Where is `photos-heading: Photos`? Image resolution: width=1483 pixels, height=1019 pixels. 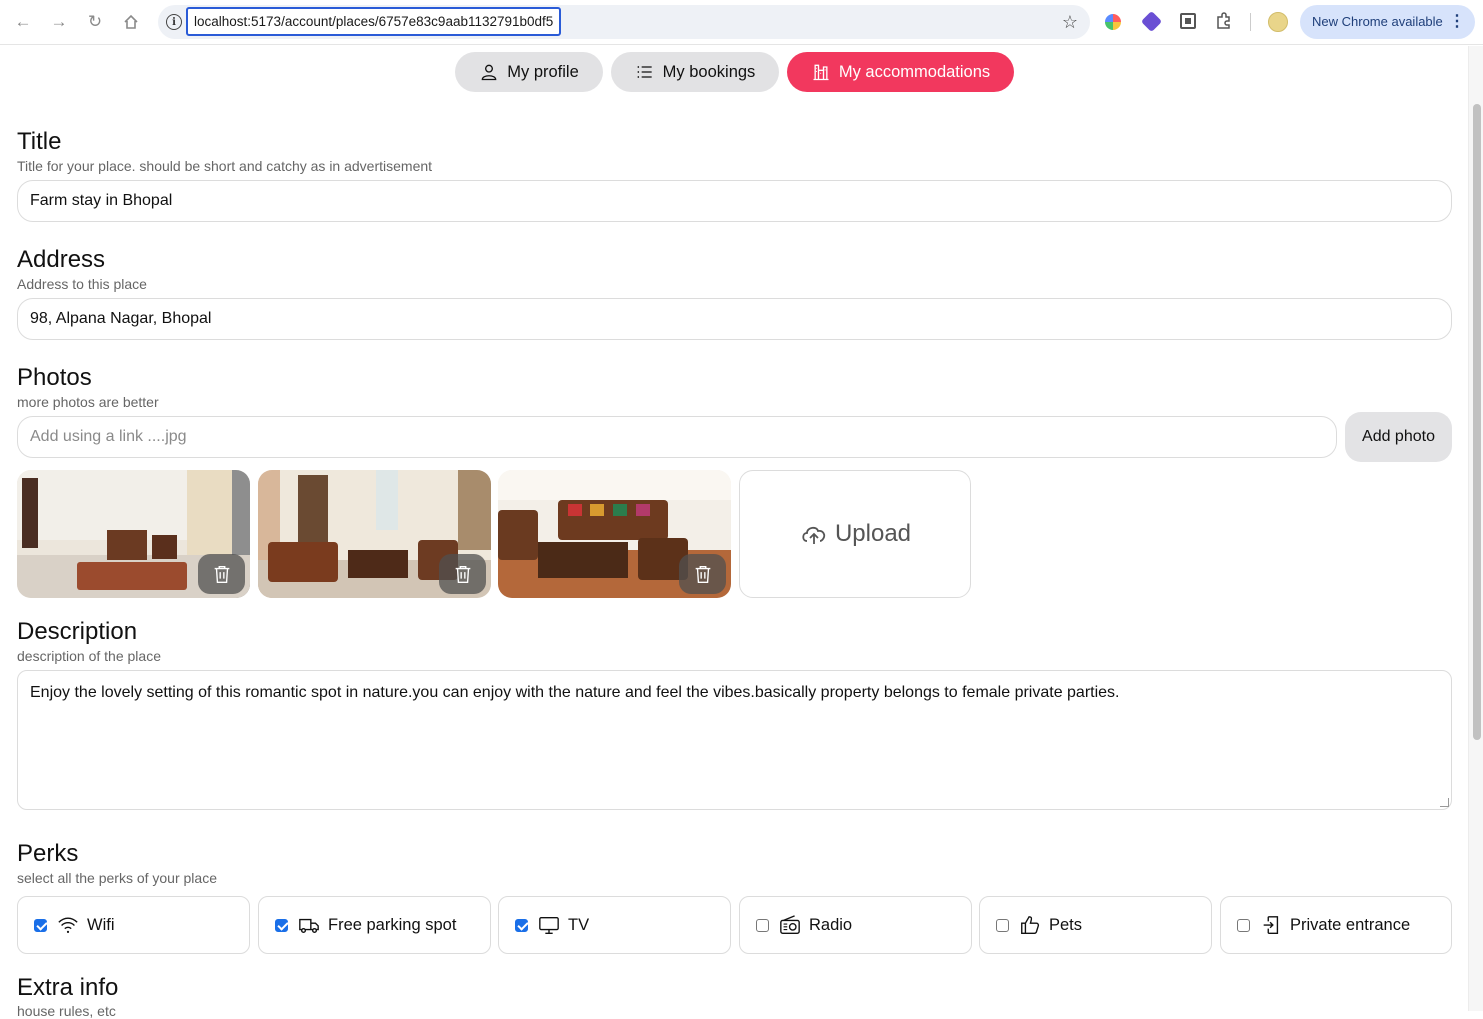
photos-heading: Photos is located at coordinates (54, 377).